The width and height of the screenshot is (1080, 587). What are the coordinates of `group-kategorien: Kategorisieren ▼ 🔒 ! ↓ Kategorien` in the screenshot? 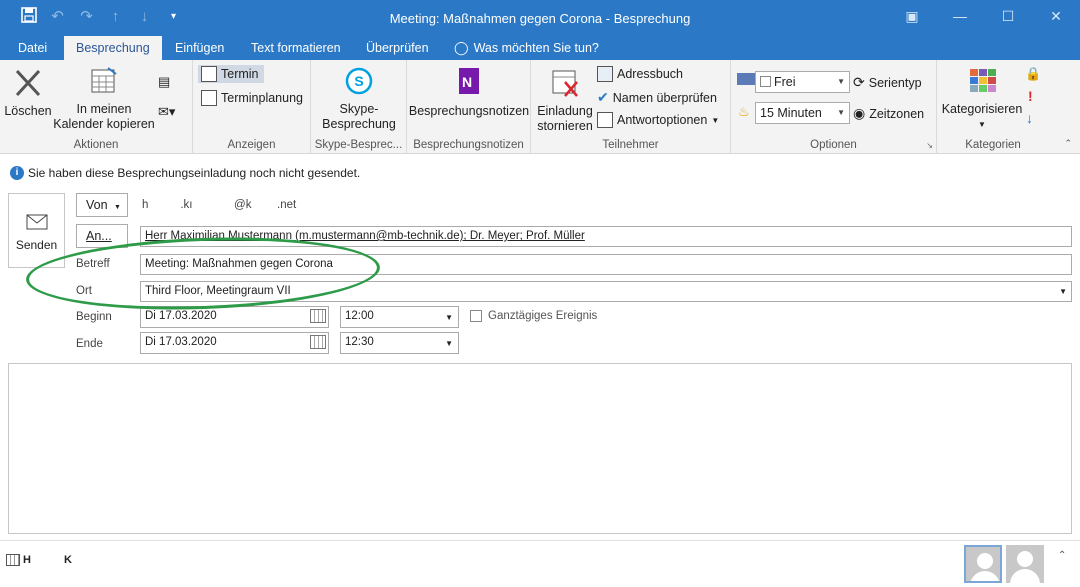 It's located at (993, 107).